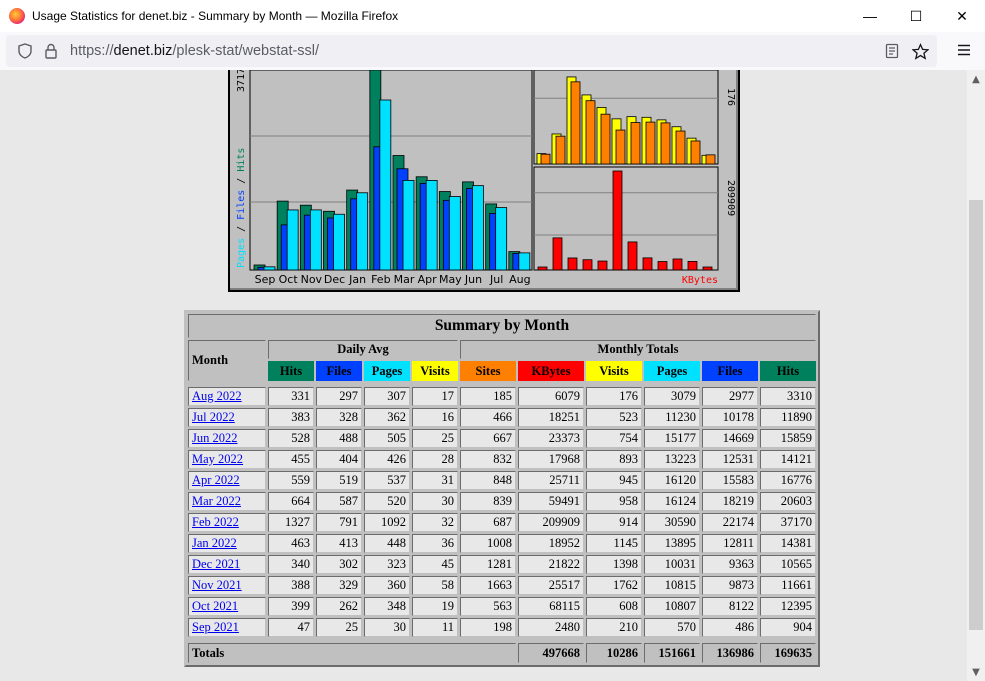 The image size is (985, 681). I want to click on scroll-down-icon: ▼, so click(976, 672).